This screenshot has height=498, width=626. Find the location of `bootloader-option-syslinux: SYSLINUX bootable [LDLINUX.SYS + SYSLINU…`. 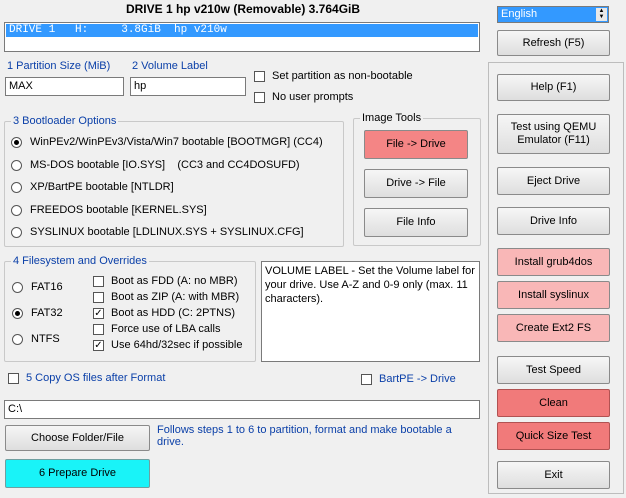

bootloader-option-syslinux: SYSLINUX bootable [LDLINUX.SYS + SYSLINU… is located at coordinates (157, 232).